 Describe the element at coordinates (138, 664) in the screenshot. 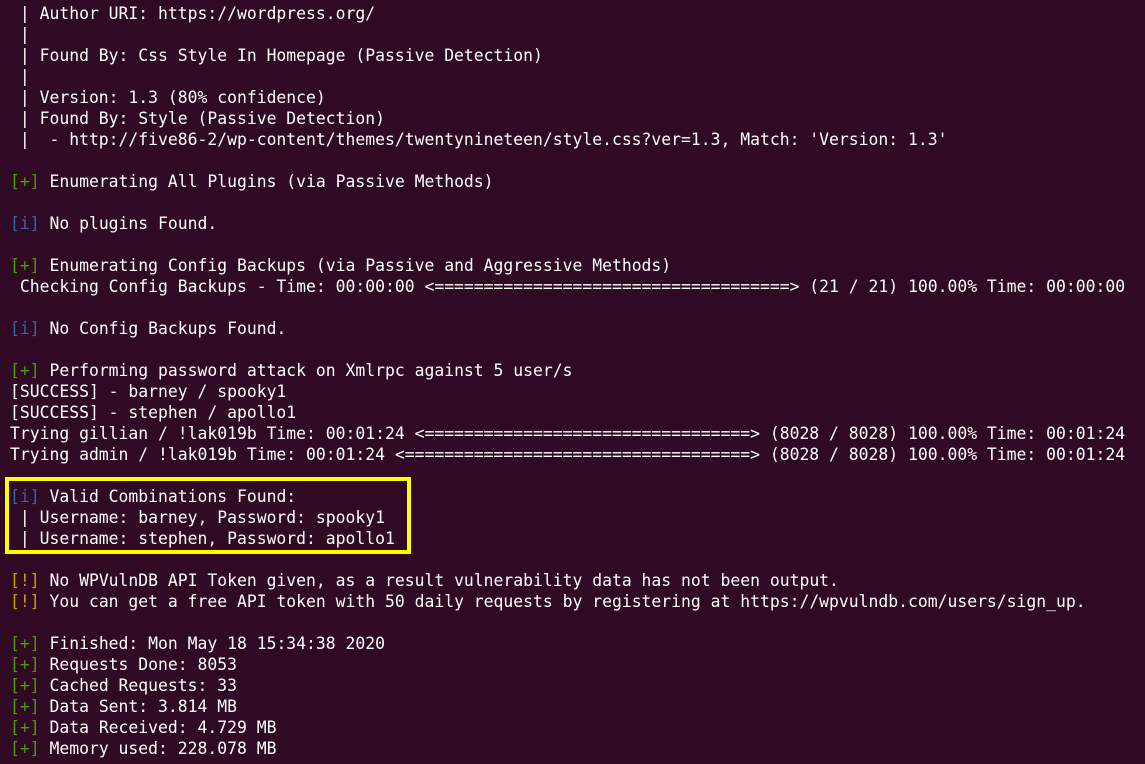

I see `requests-done-text: Requests Done: 8053` at that location.